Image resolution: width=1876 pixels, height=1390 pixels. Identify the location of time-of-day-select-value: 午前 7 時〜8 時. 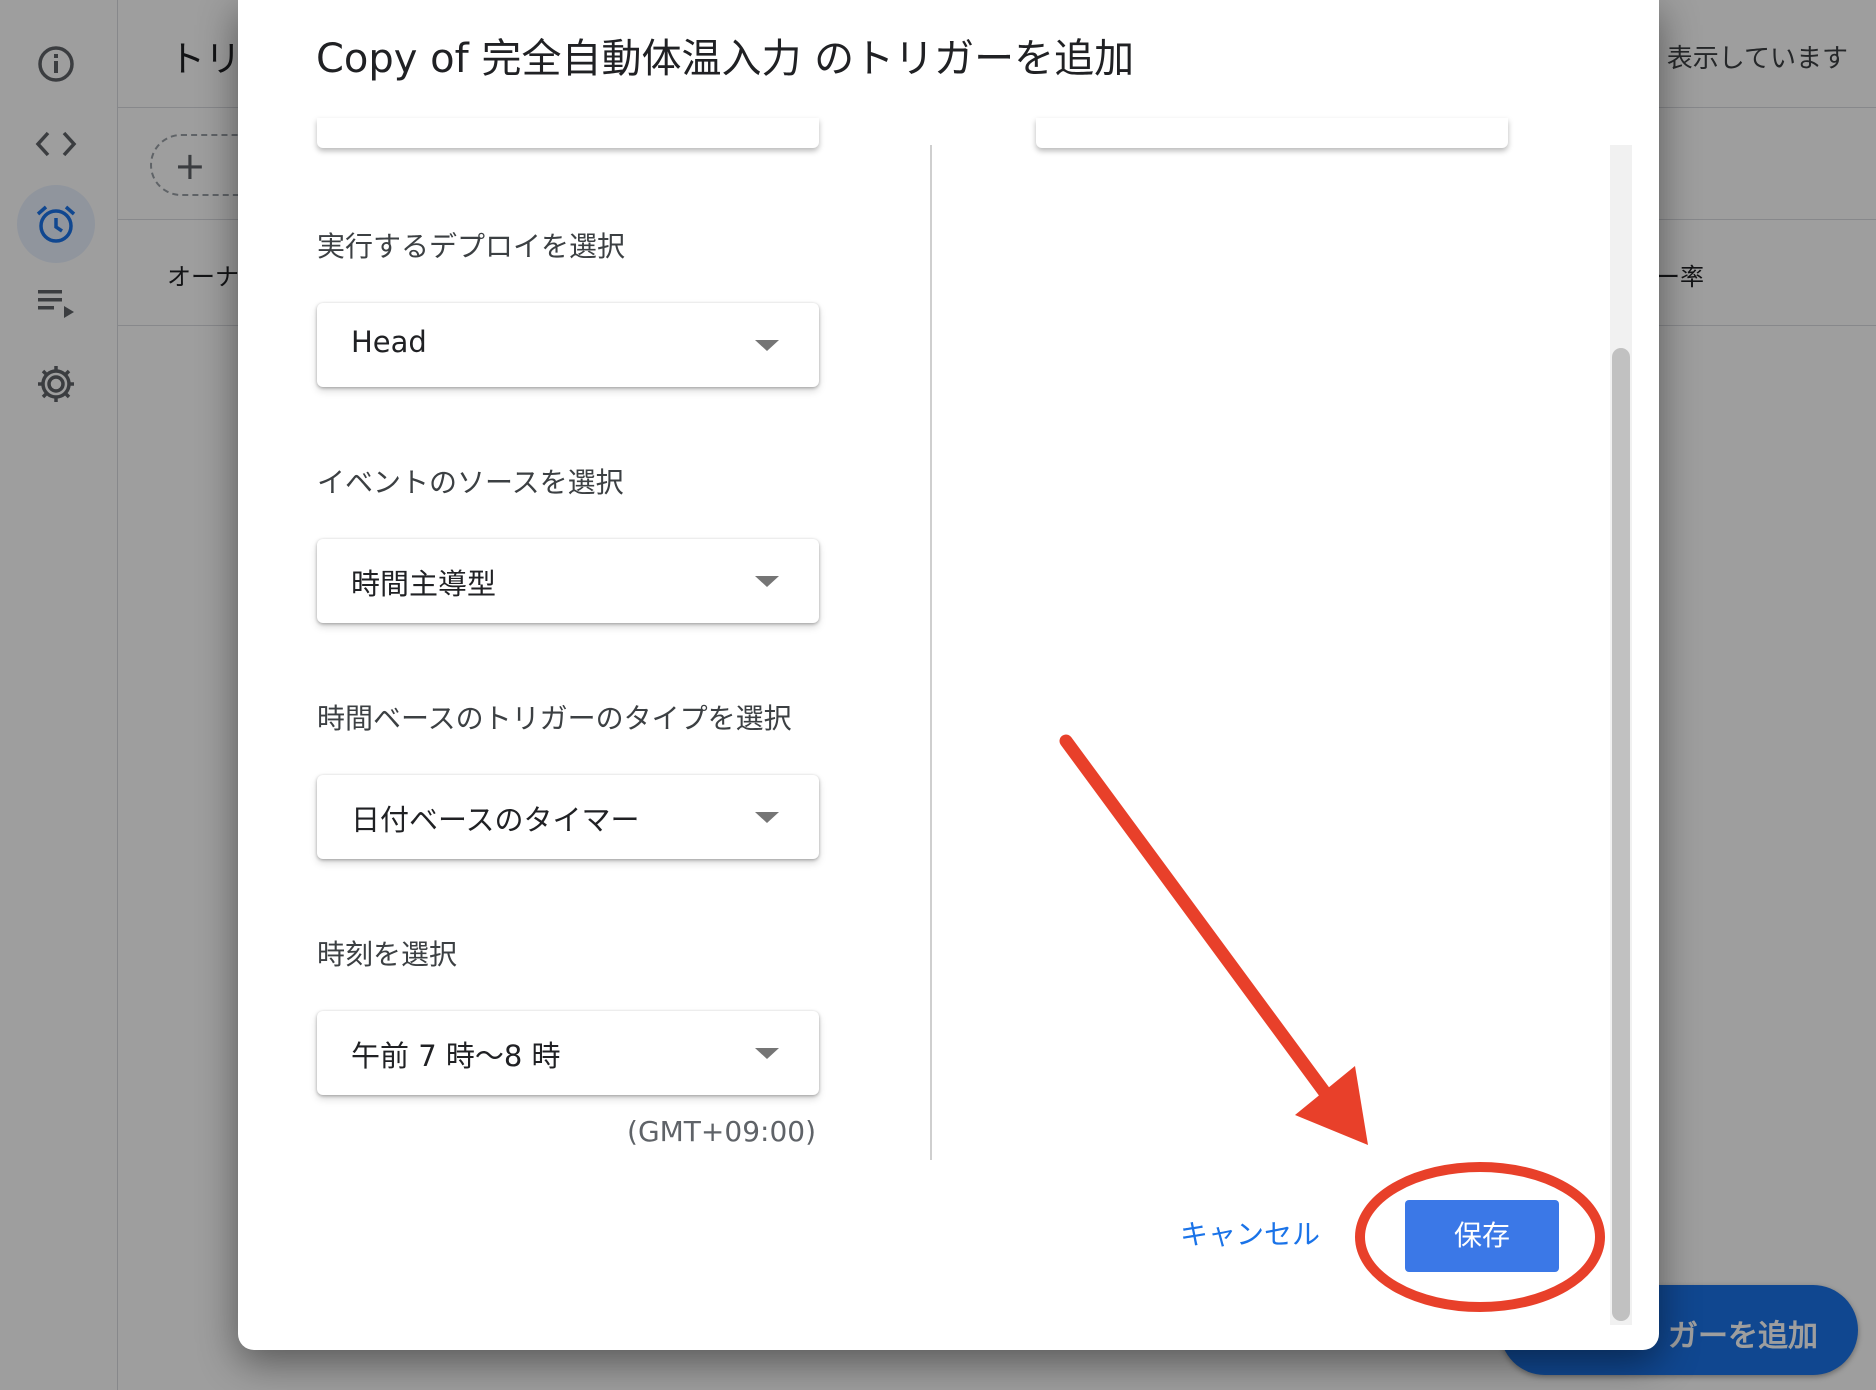
(456, 1056).